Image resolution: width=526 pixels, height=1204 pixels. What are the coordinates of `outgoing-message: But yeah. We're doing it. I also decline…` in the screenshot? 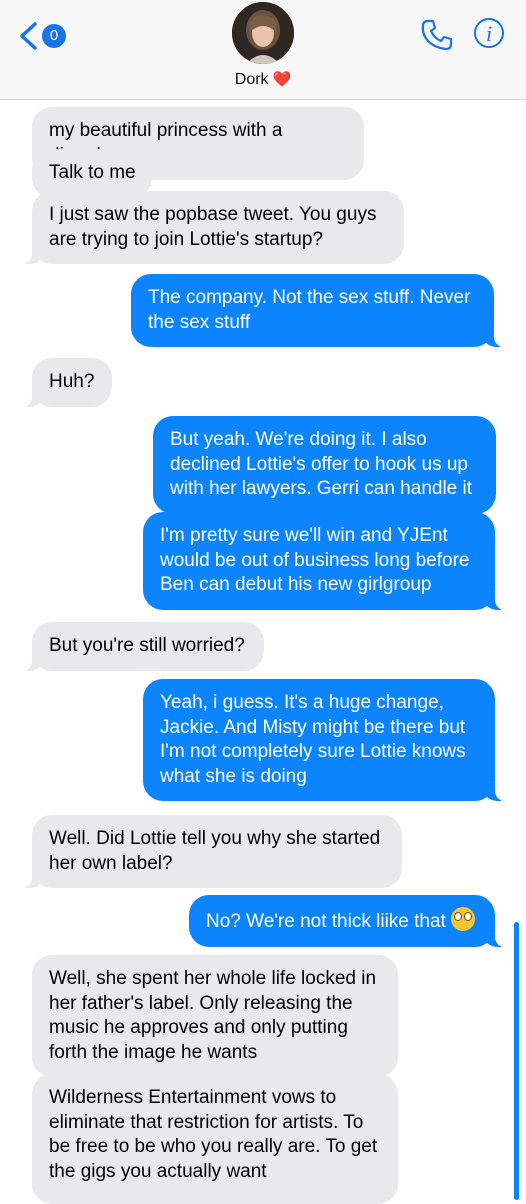 It's located at (324, 465).